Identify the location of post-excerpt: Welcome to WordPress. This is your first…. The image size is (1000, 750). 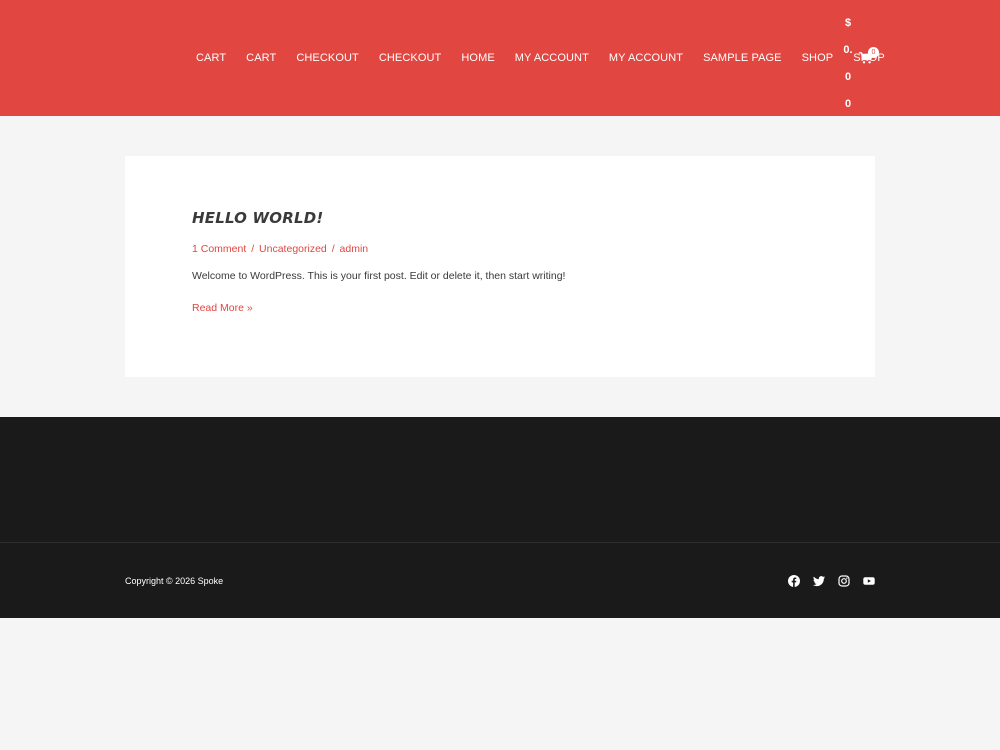
(379, 276).